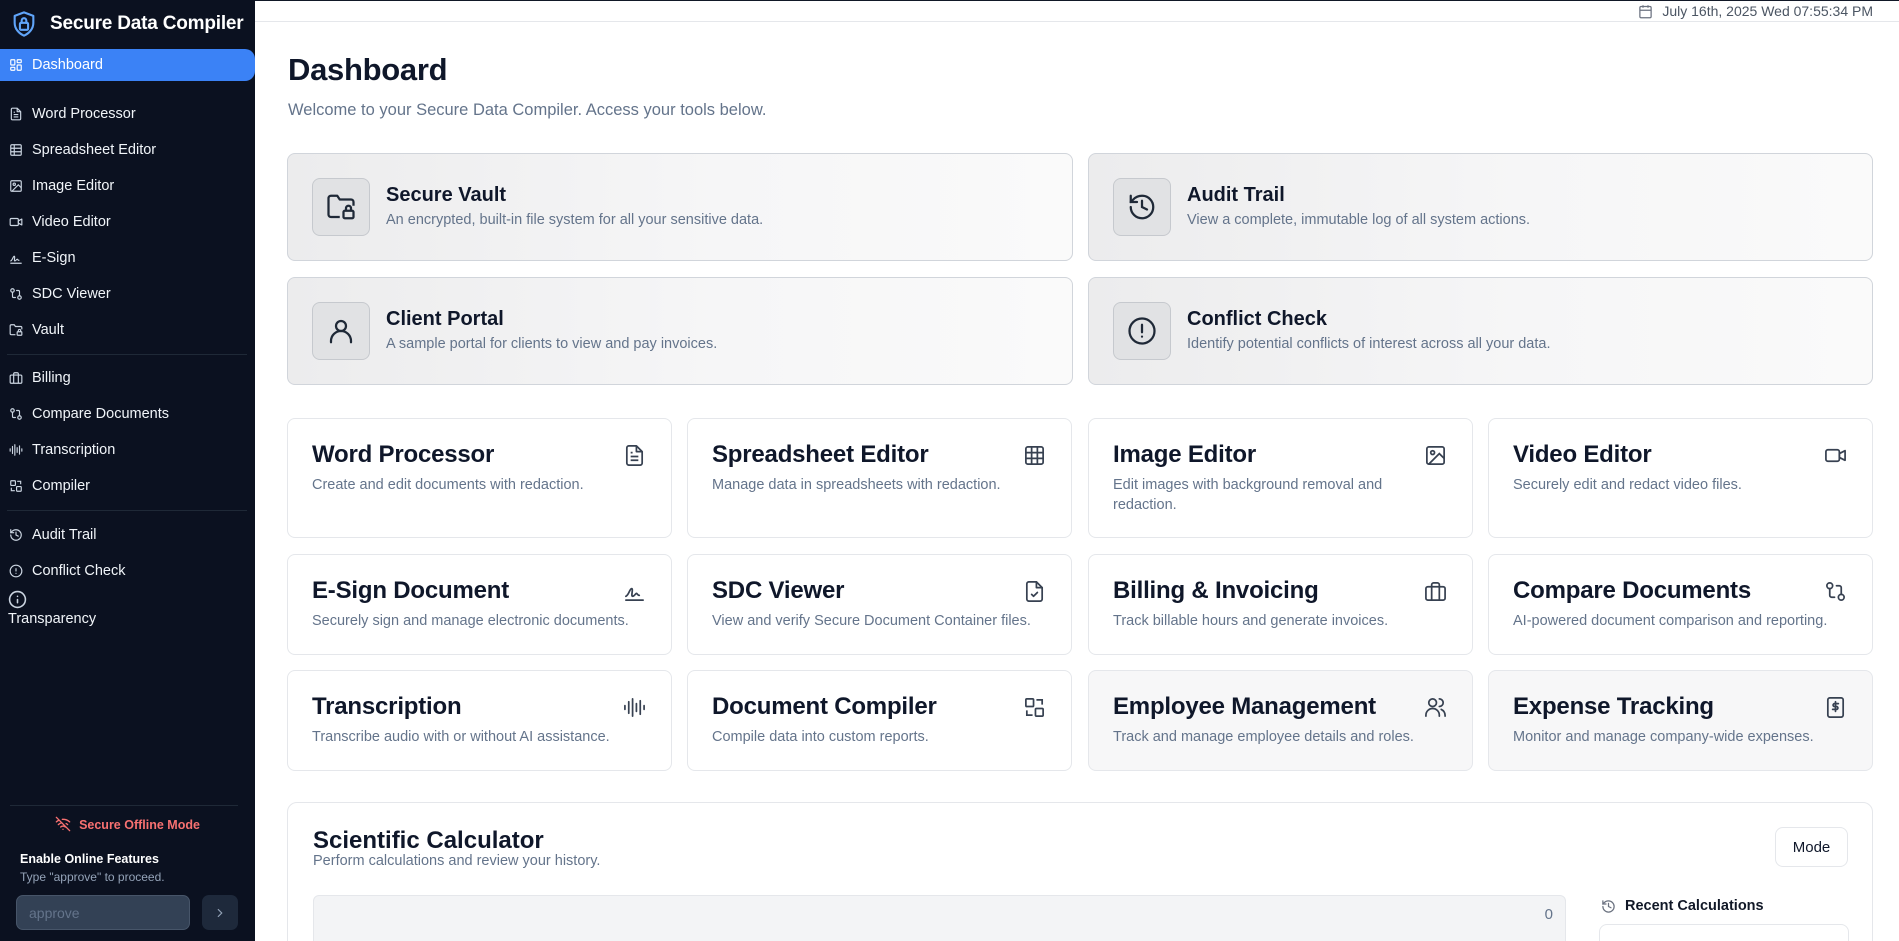 The width and height of the screenshot is (1899, 941). What do you see at coordinates (89, 859) in the screenshot?
I see `enable-online-title: Enable Online Features` at bounding box center [89, 859].